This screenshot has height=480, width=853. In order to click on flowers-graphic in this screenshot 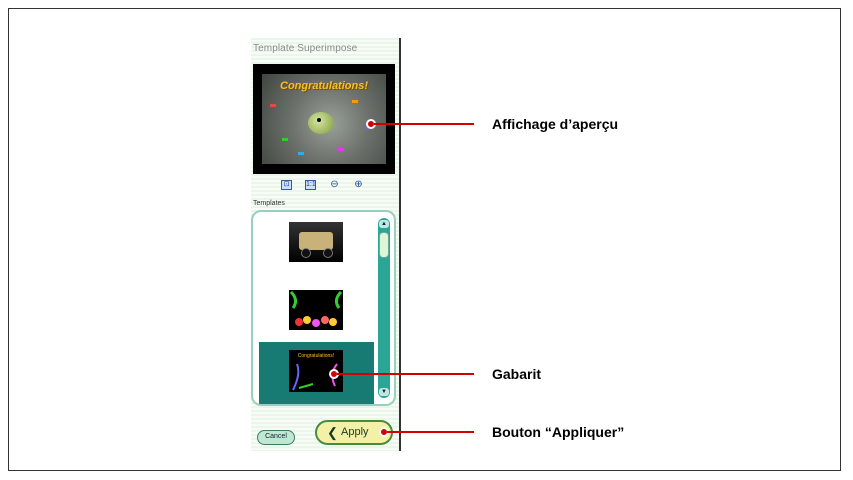, I will do `click(316, 310)`.